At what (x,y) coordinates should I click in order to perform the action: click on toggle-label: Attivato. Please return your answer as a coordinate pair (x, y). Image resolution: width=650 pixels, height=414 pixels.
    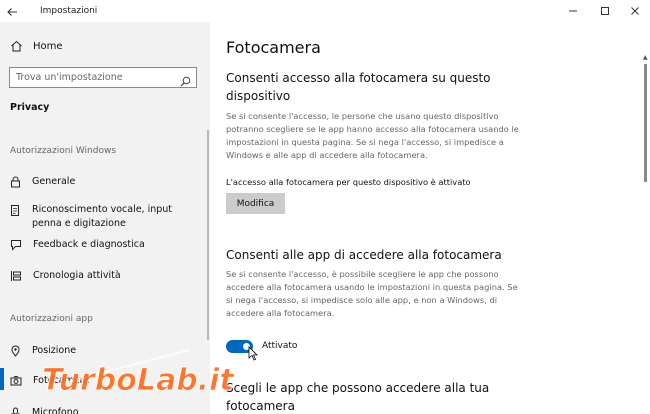
    Looking at the image, I should click on (280, 346).